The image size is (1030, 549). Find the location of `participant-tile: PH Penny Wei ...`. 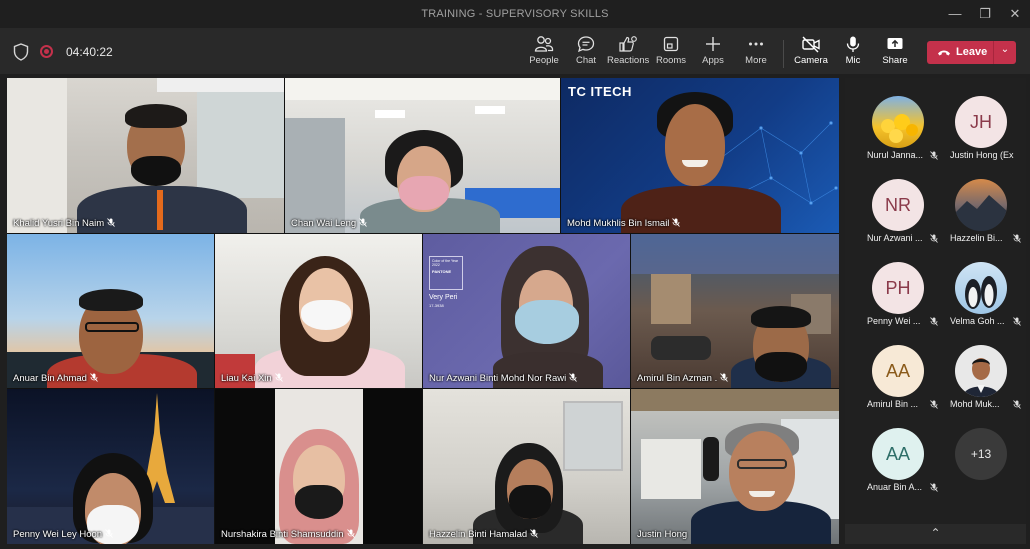

participant-tile: PH Penny Wei ... is located at coordinates (896, 294).